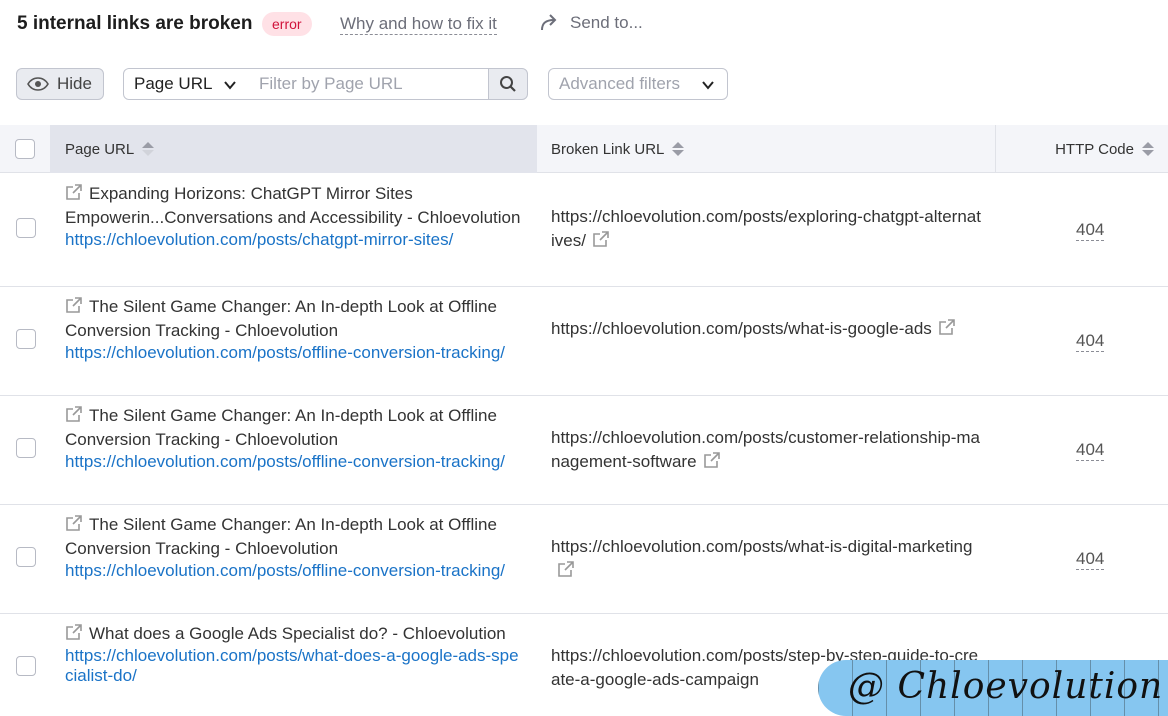  I want to click on hide-label: Hide, so click(74, 83).